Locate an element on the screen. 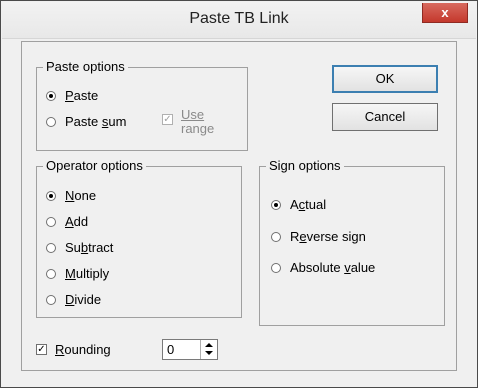  ok-button: OK is located at coordinates (385, 79).